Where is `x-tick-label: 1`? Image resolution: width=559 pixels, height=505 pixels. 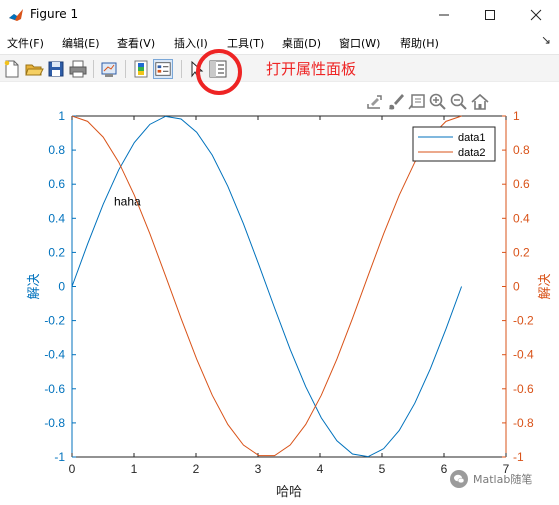 x-tick-label: 1 is located at coordinates (134, 469).